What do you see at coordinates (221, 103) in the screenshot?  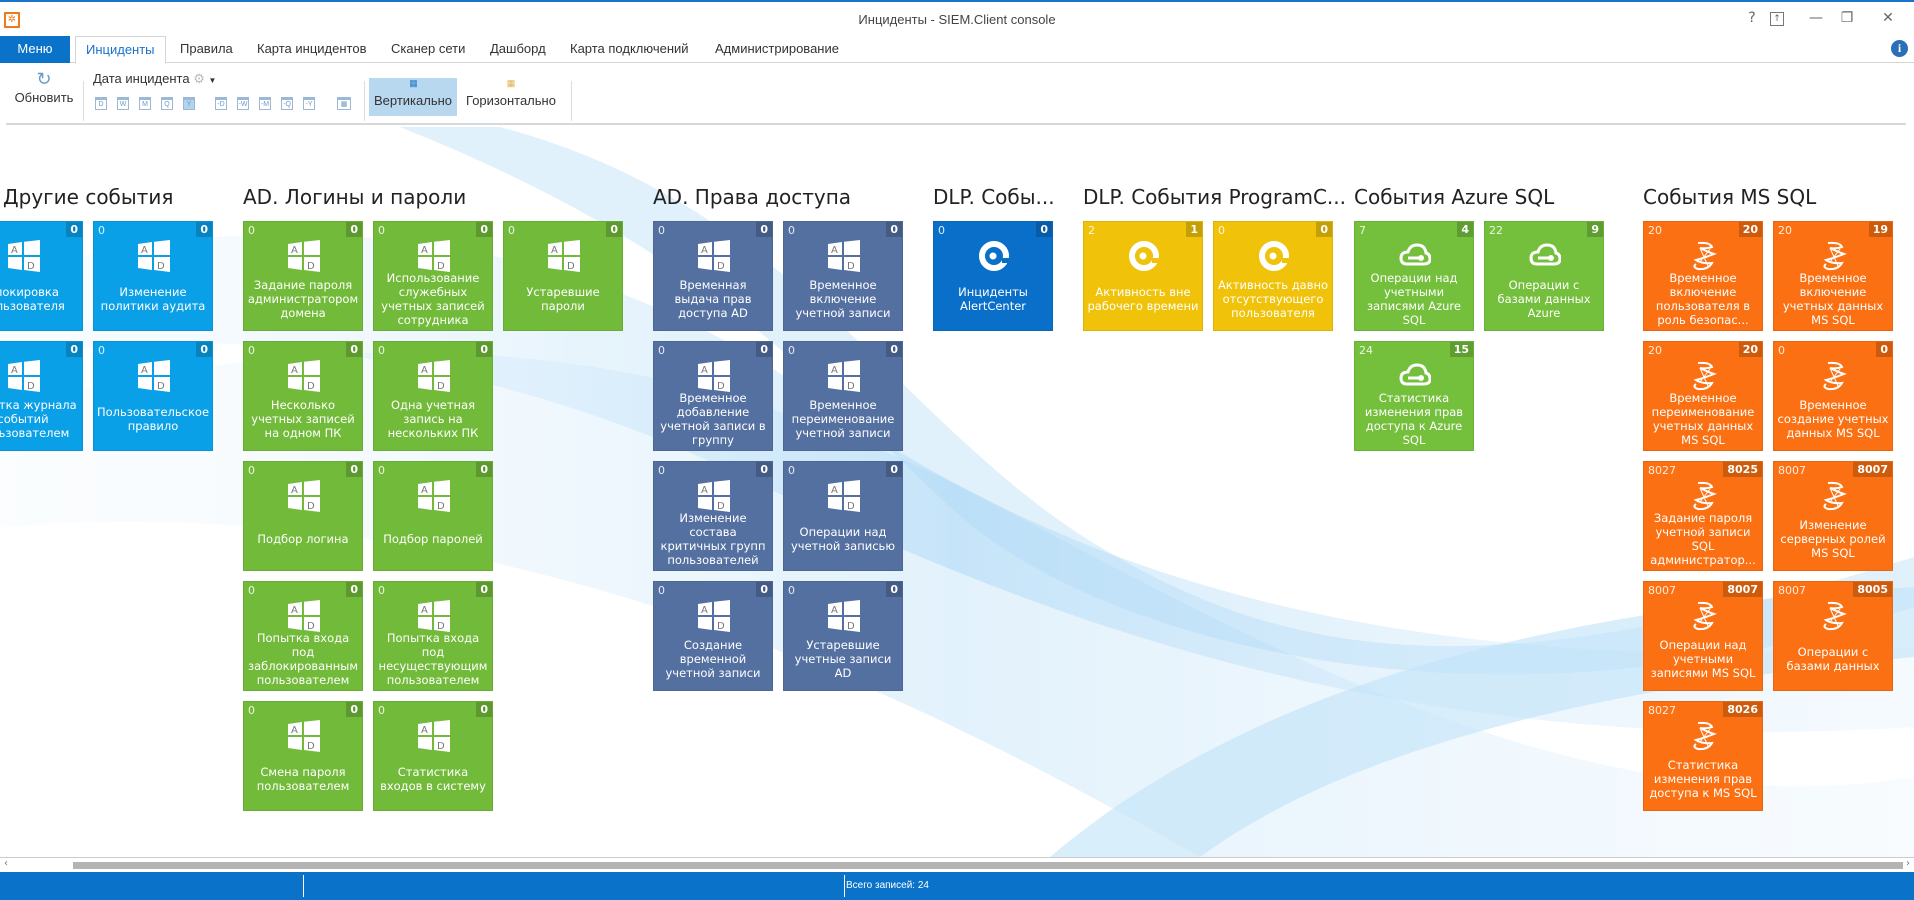 I see `prev-period-d-button: -D` at bounding box center [221, 103].